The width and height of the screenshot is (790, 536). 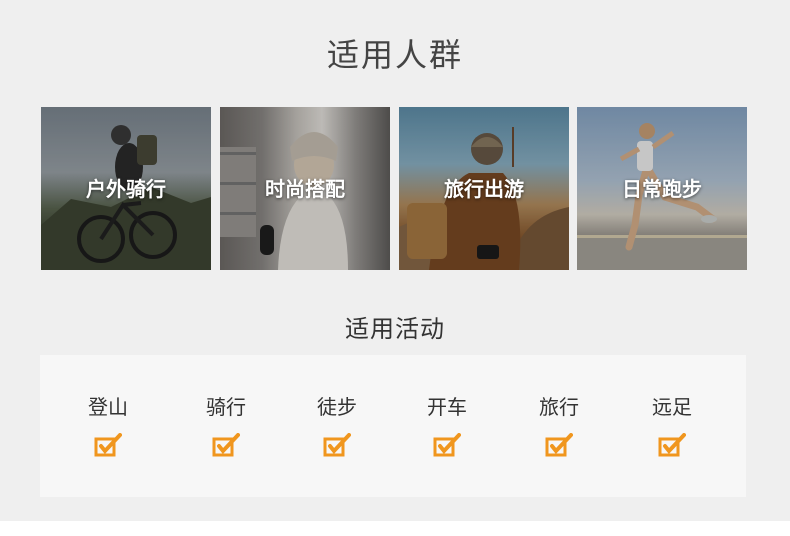 I want to click on tile-label: 户外骑行, so click(x=126, y=189).